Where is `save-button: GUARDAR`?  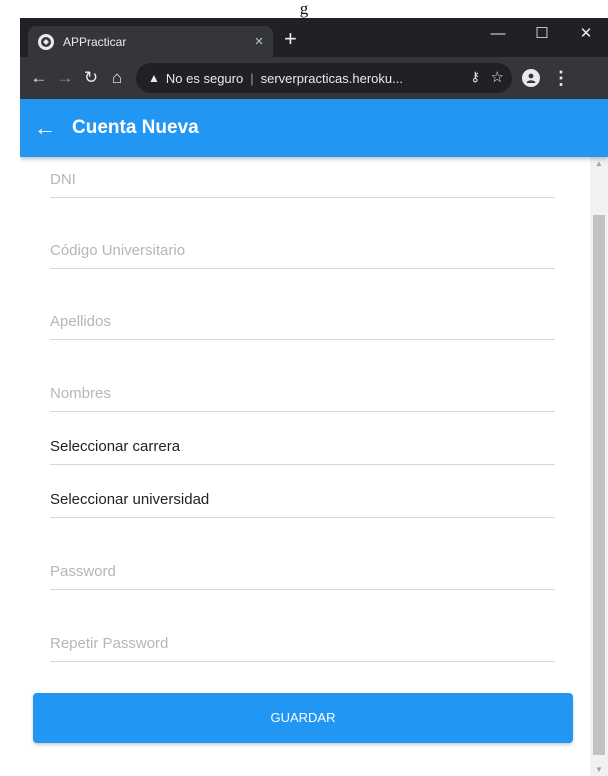 save-button: GUARDAR is located at coordinates (303, 718).